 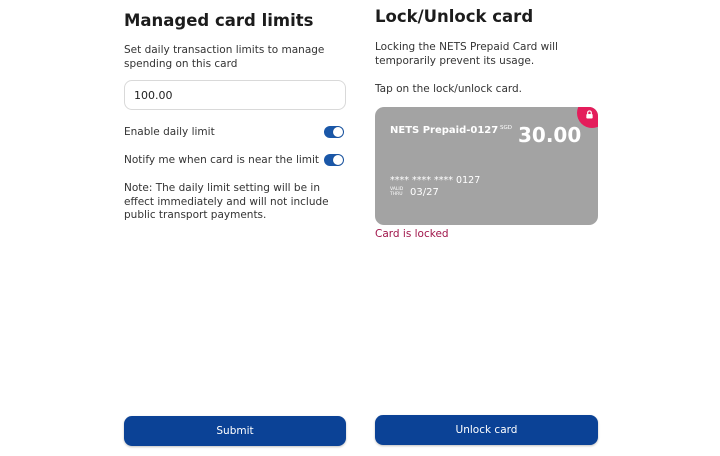 What do you see at coordinates (219, 20) in the screenshot?
I see `card-limits-title: Managed card limits` at bounding box center [219, 20].